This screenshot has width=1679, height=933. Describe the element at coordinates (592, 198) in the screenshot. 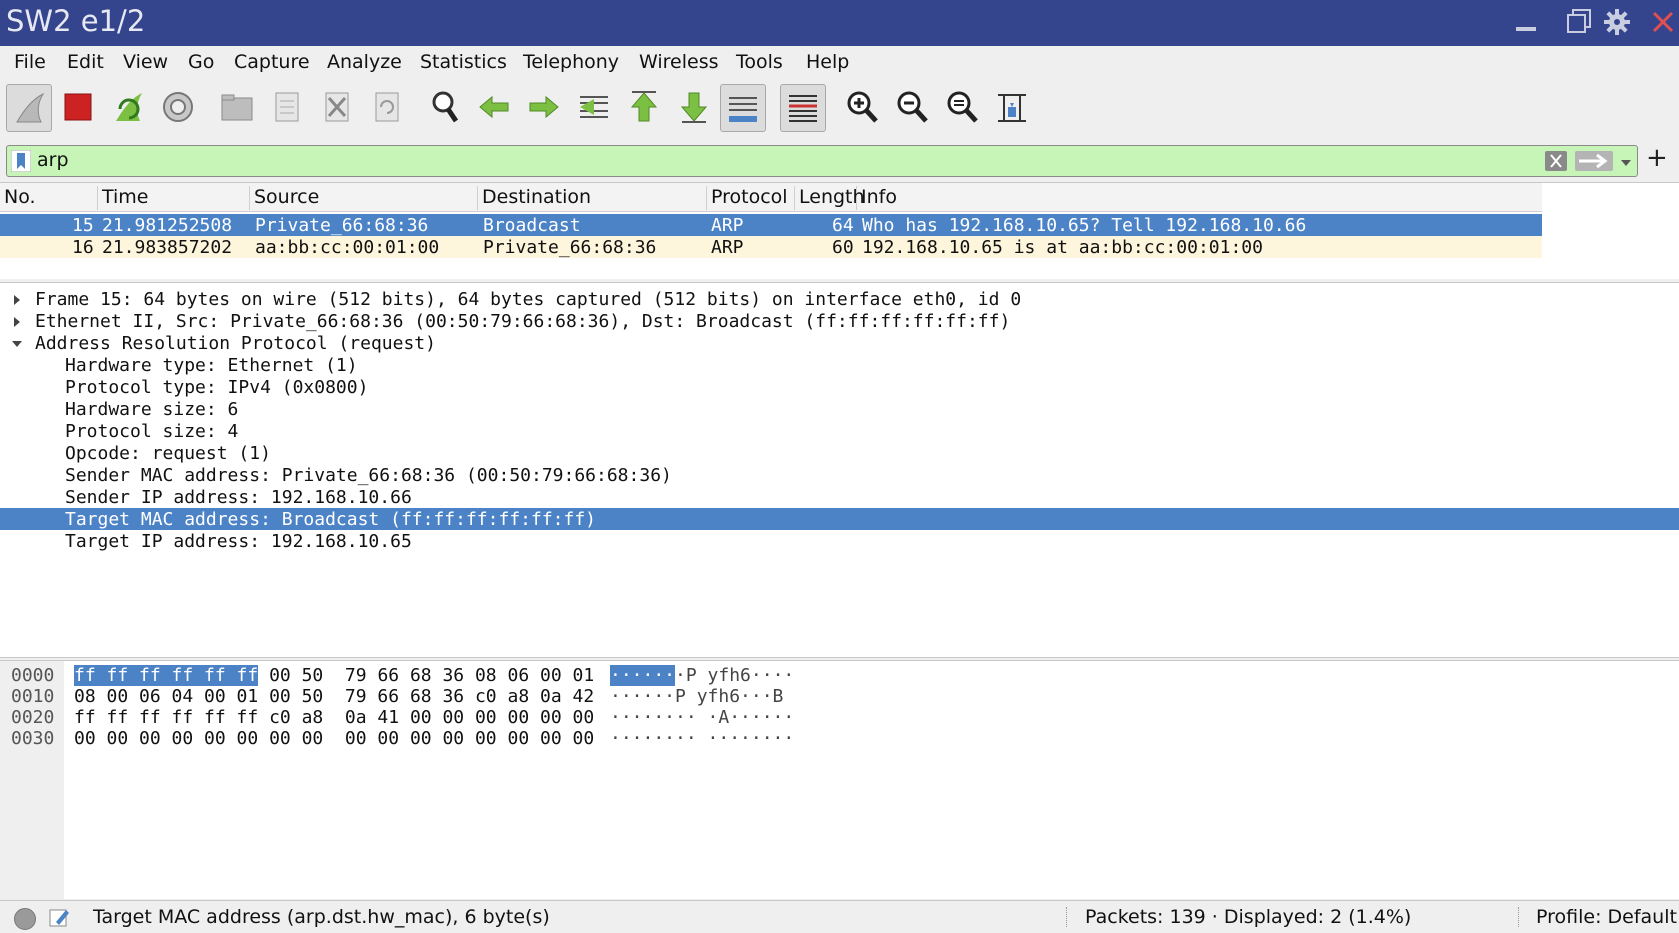

I see `column-header-destination: Destination` at that location.